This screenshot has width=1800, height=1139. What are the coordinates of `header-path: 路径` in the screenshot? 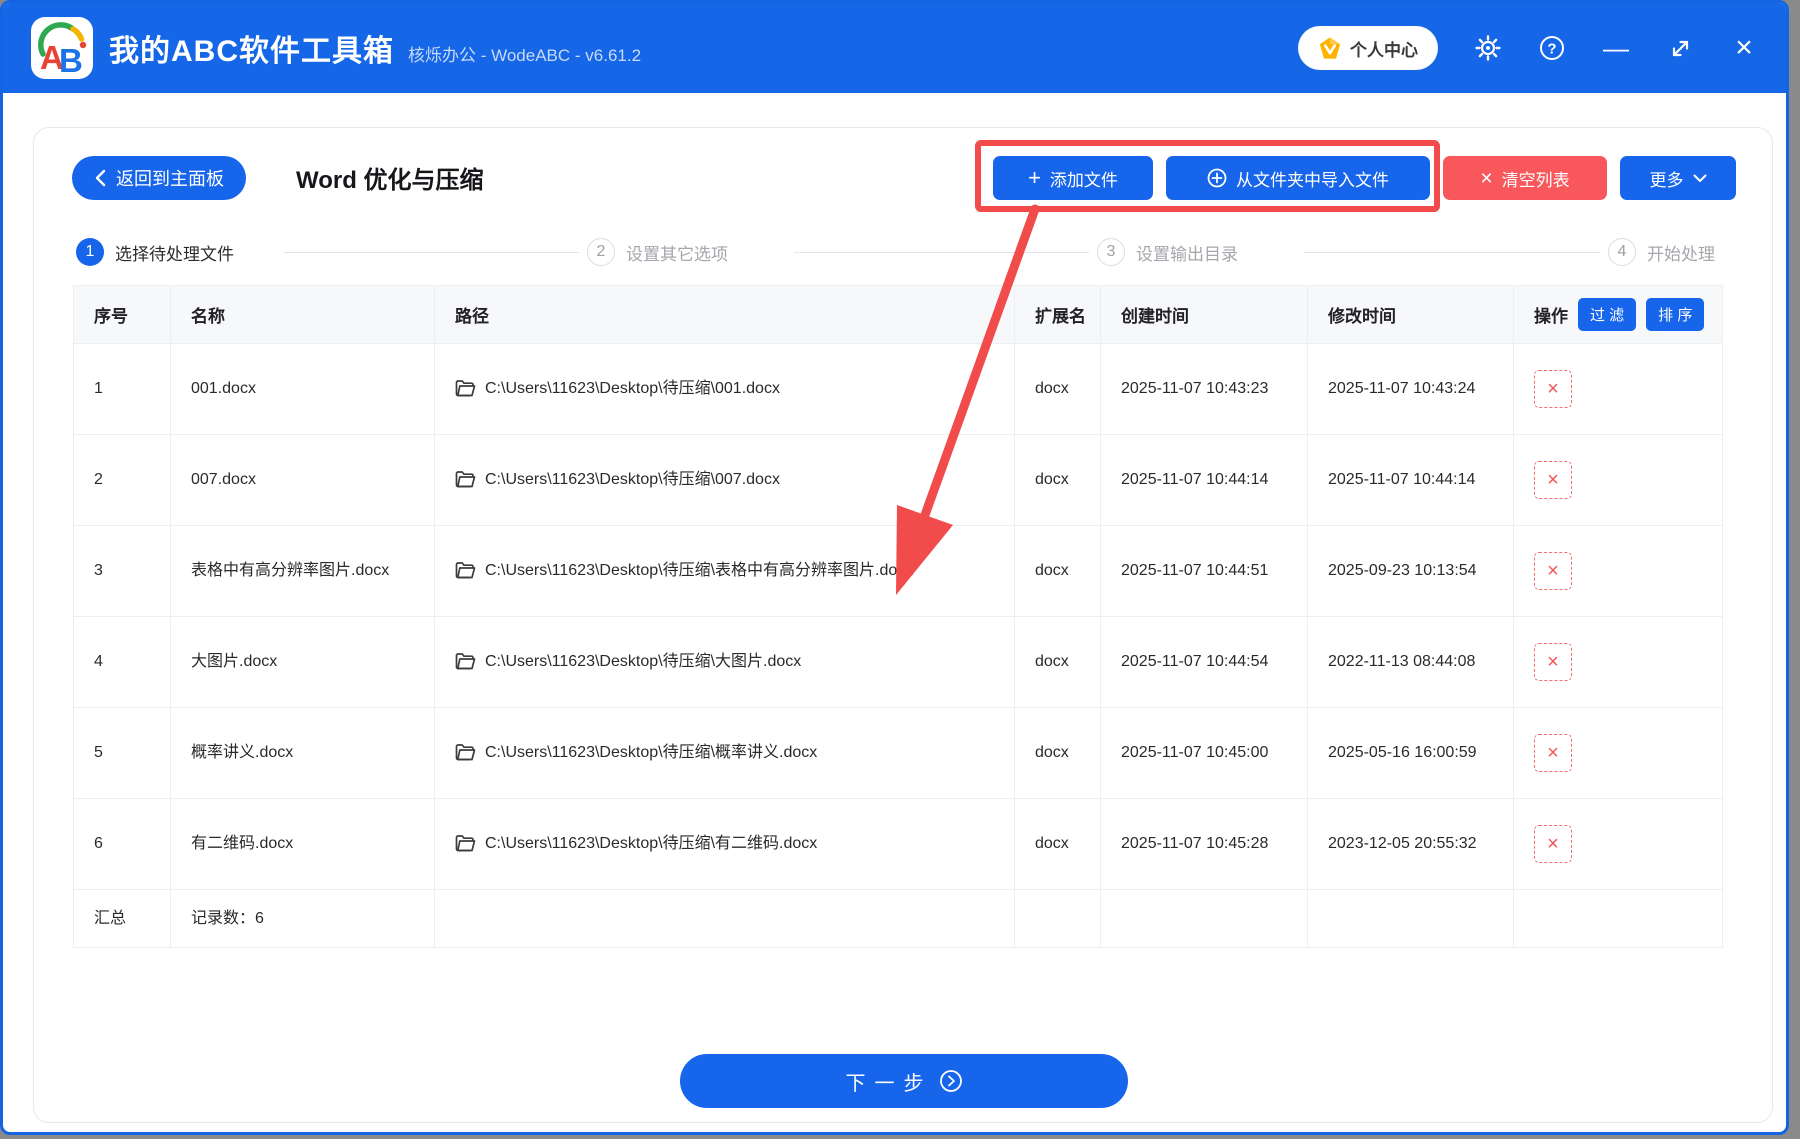 It's located at (724, 314).